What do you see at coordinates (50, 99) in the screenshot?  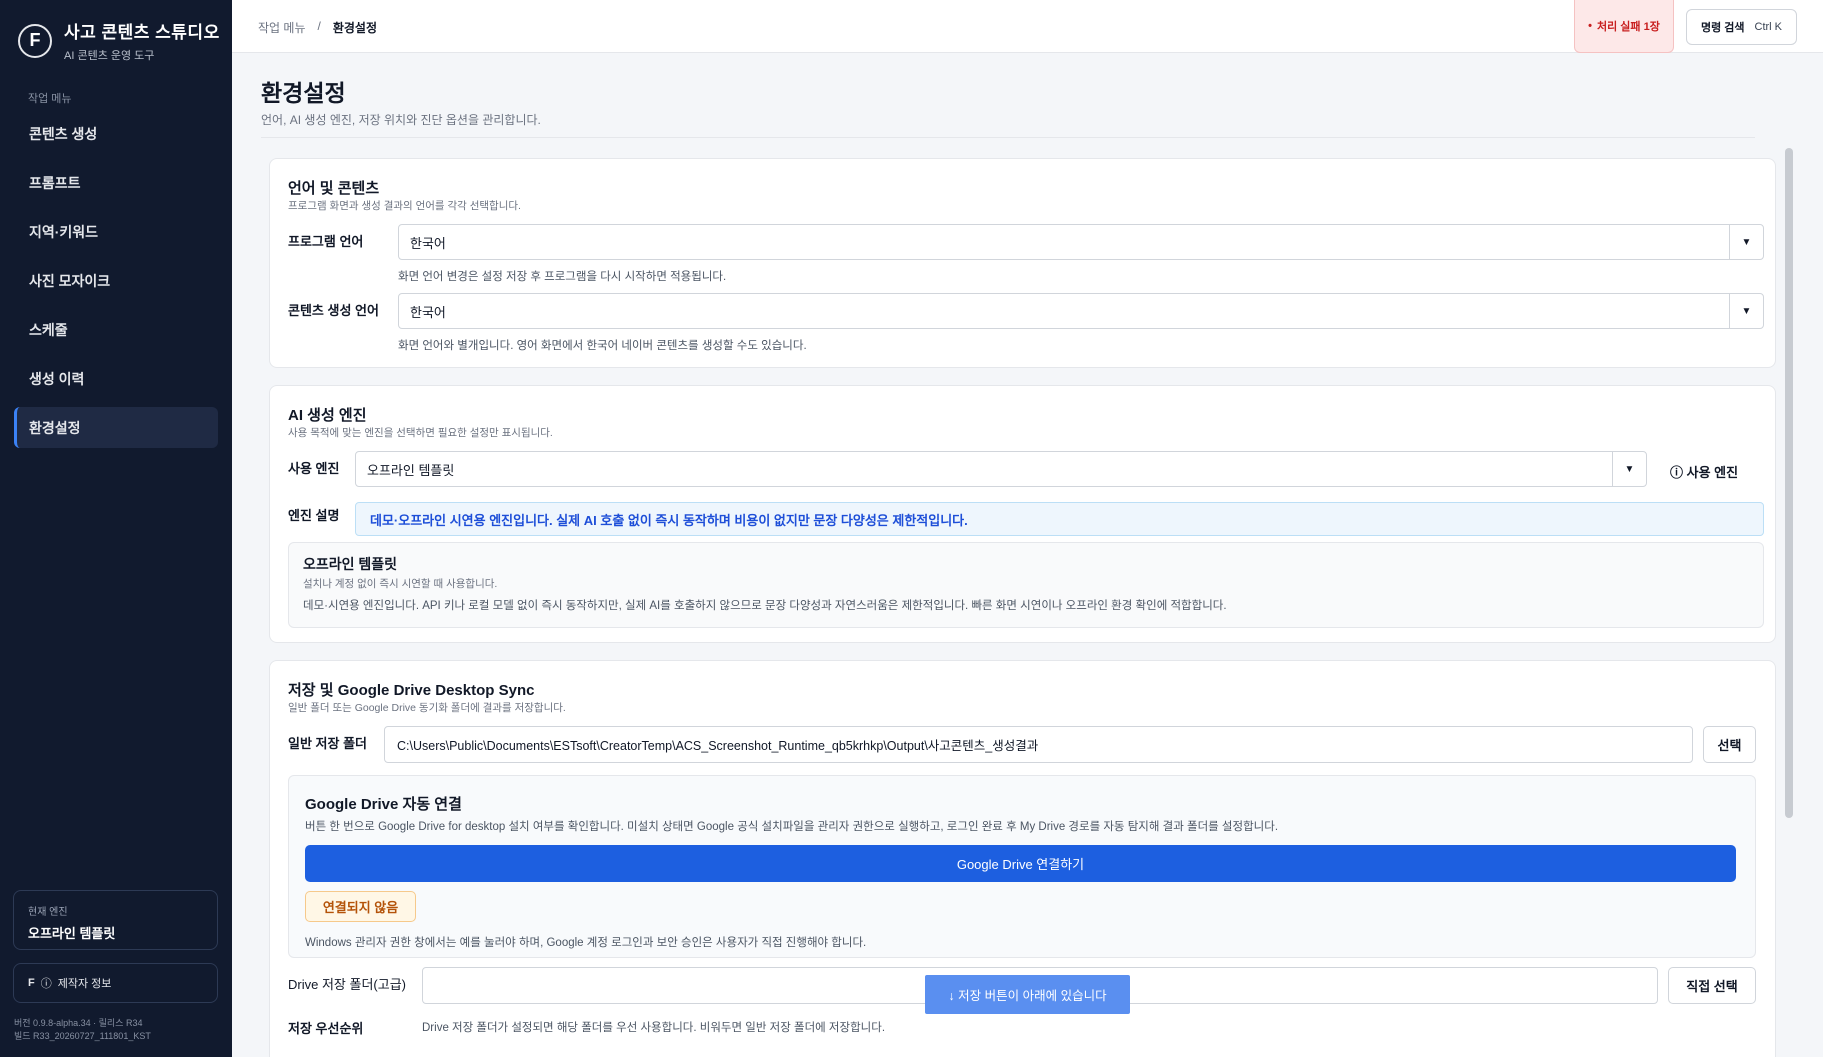 I see `nav-section-label: 작업 메뉴` at bounding box center [50, 99].